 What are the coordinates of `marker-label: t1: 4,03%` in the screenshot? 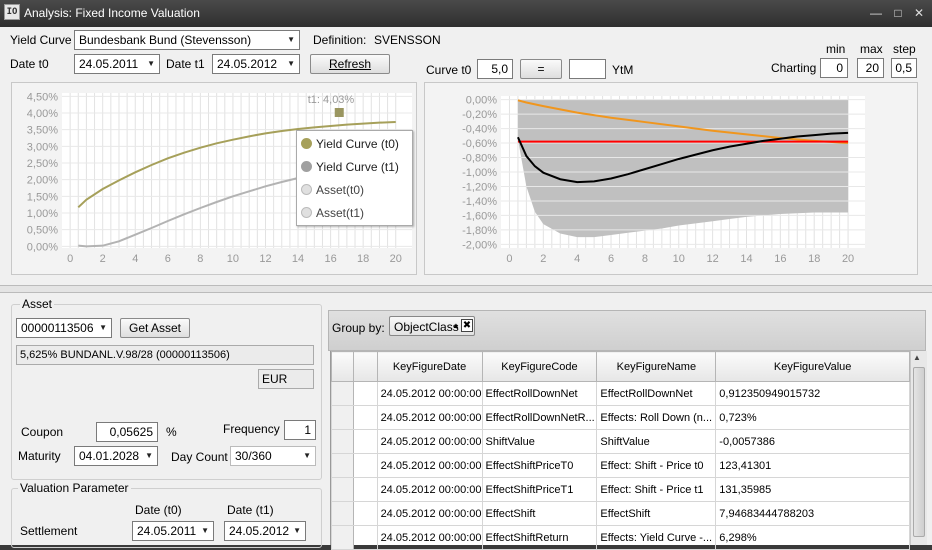 It's located at (331, 100).